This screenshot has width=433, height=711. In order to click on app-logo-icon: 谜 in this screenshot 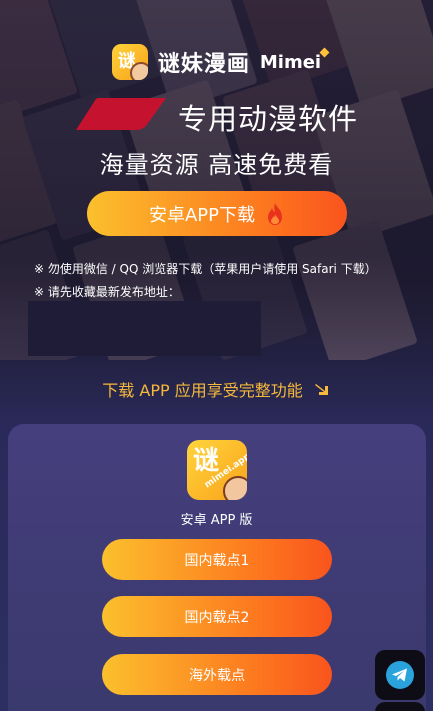, I will do `click(129, 62)`.